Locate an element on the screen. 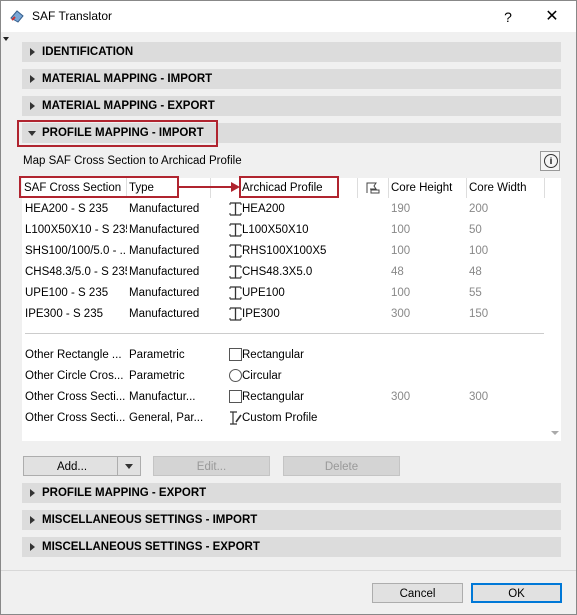  info-icon: i is located at coordinates (551, 161).